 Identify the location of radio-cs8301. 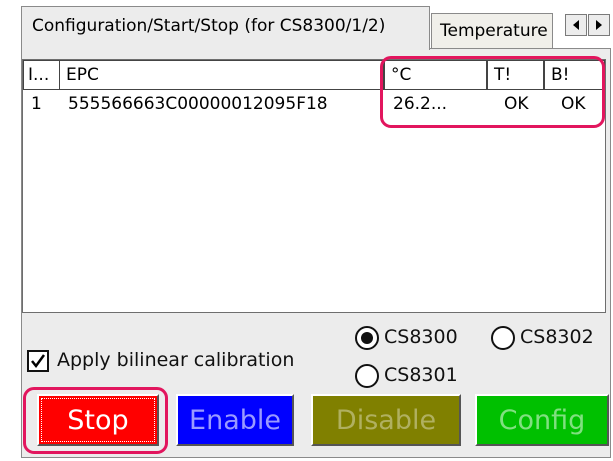
(367, 376).